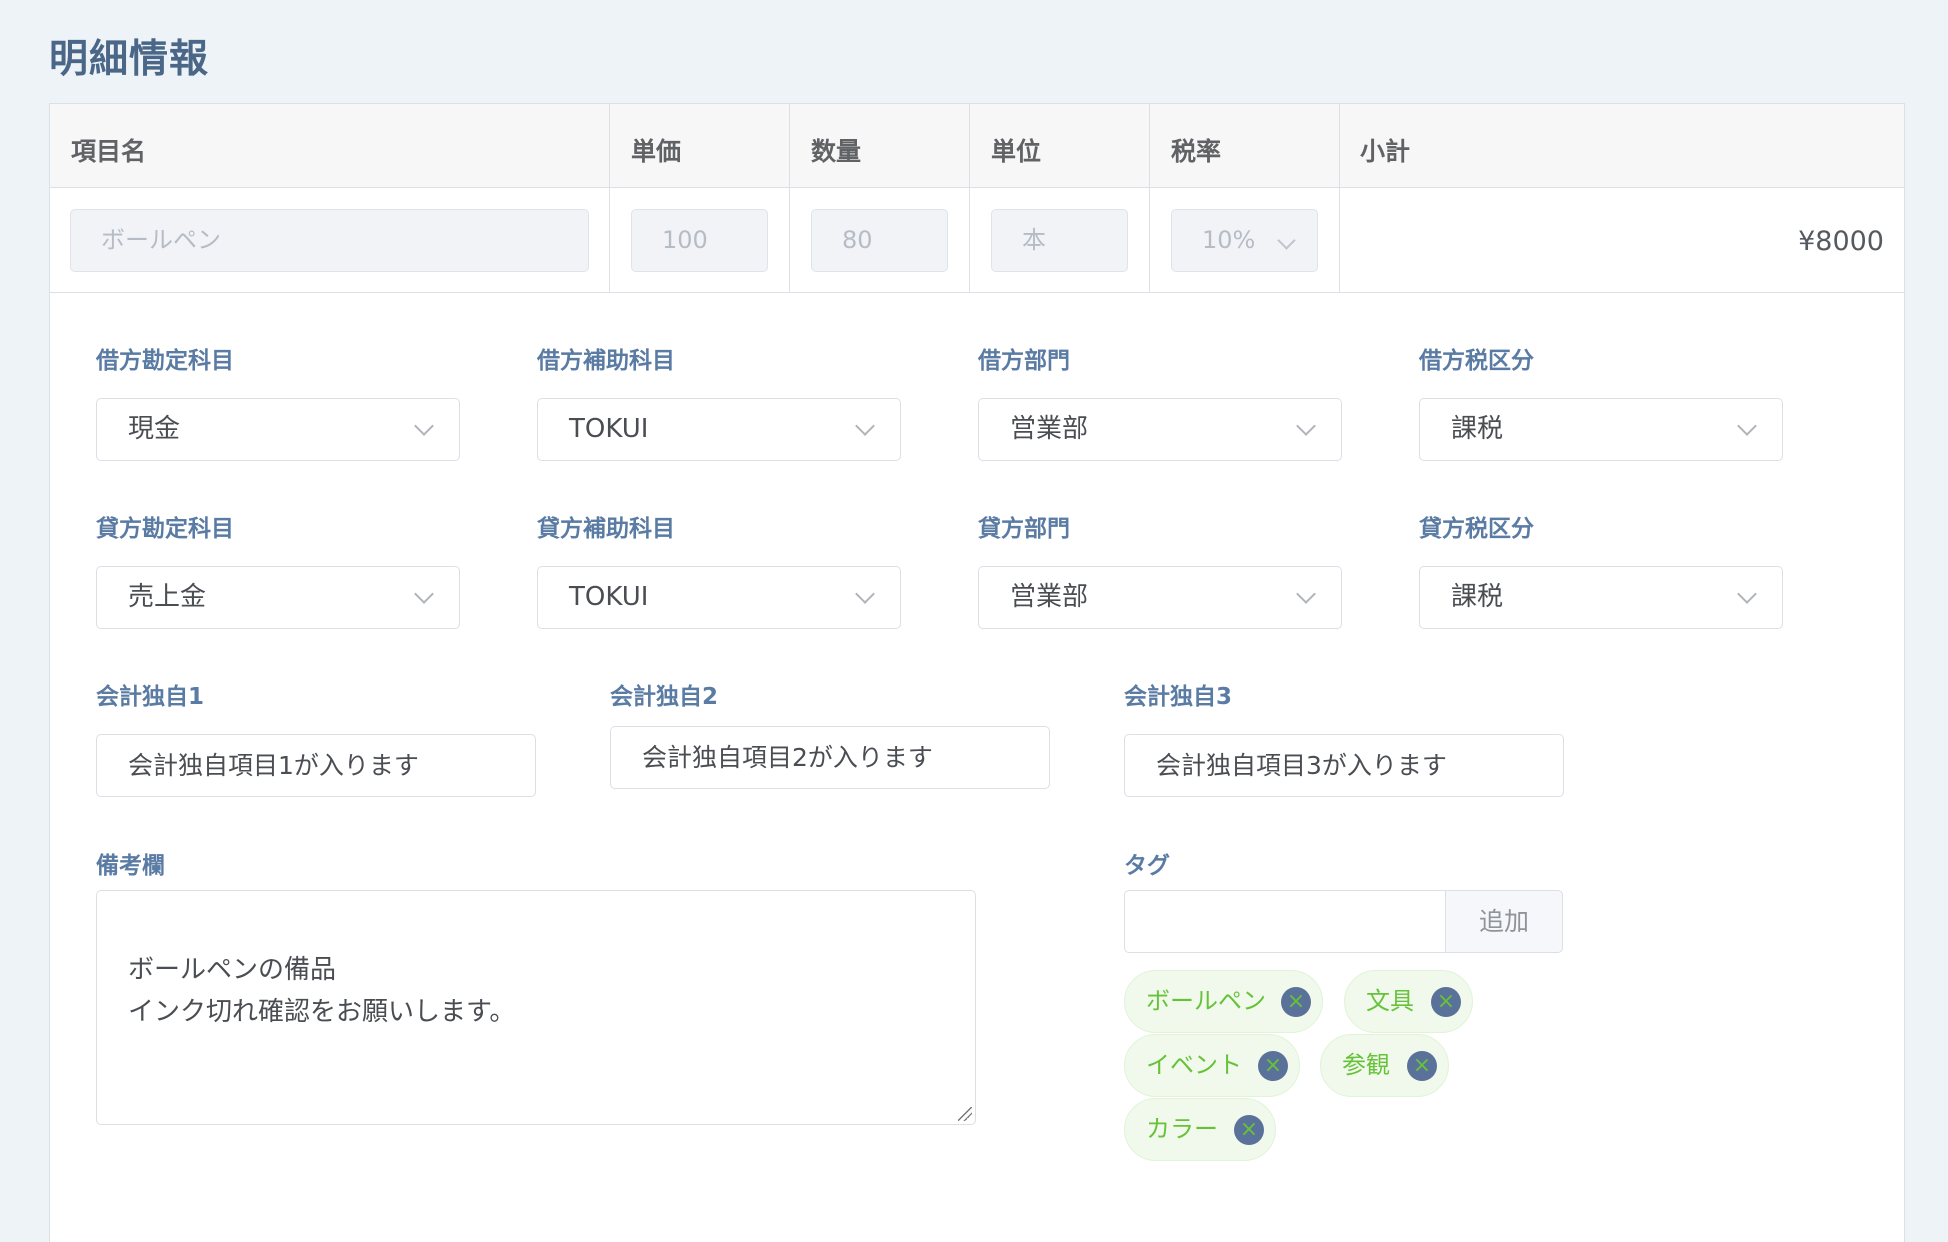  I want to click on custom3-label: 会計独自3, so click(1178, 697).